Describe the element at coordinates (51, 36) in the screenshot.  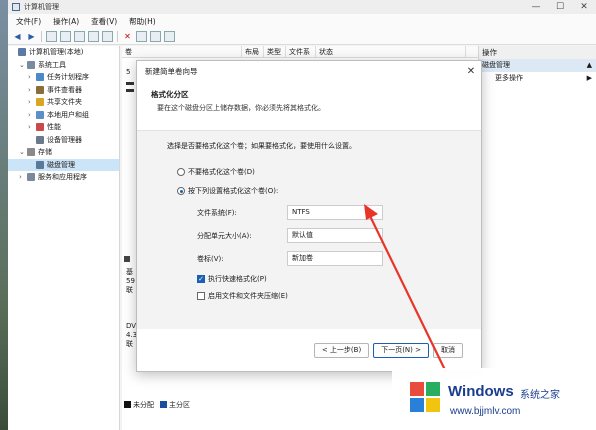
I see `up-folder-icon` at that location.